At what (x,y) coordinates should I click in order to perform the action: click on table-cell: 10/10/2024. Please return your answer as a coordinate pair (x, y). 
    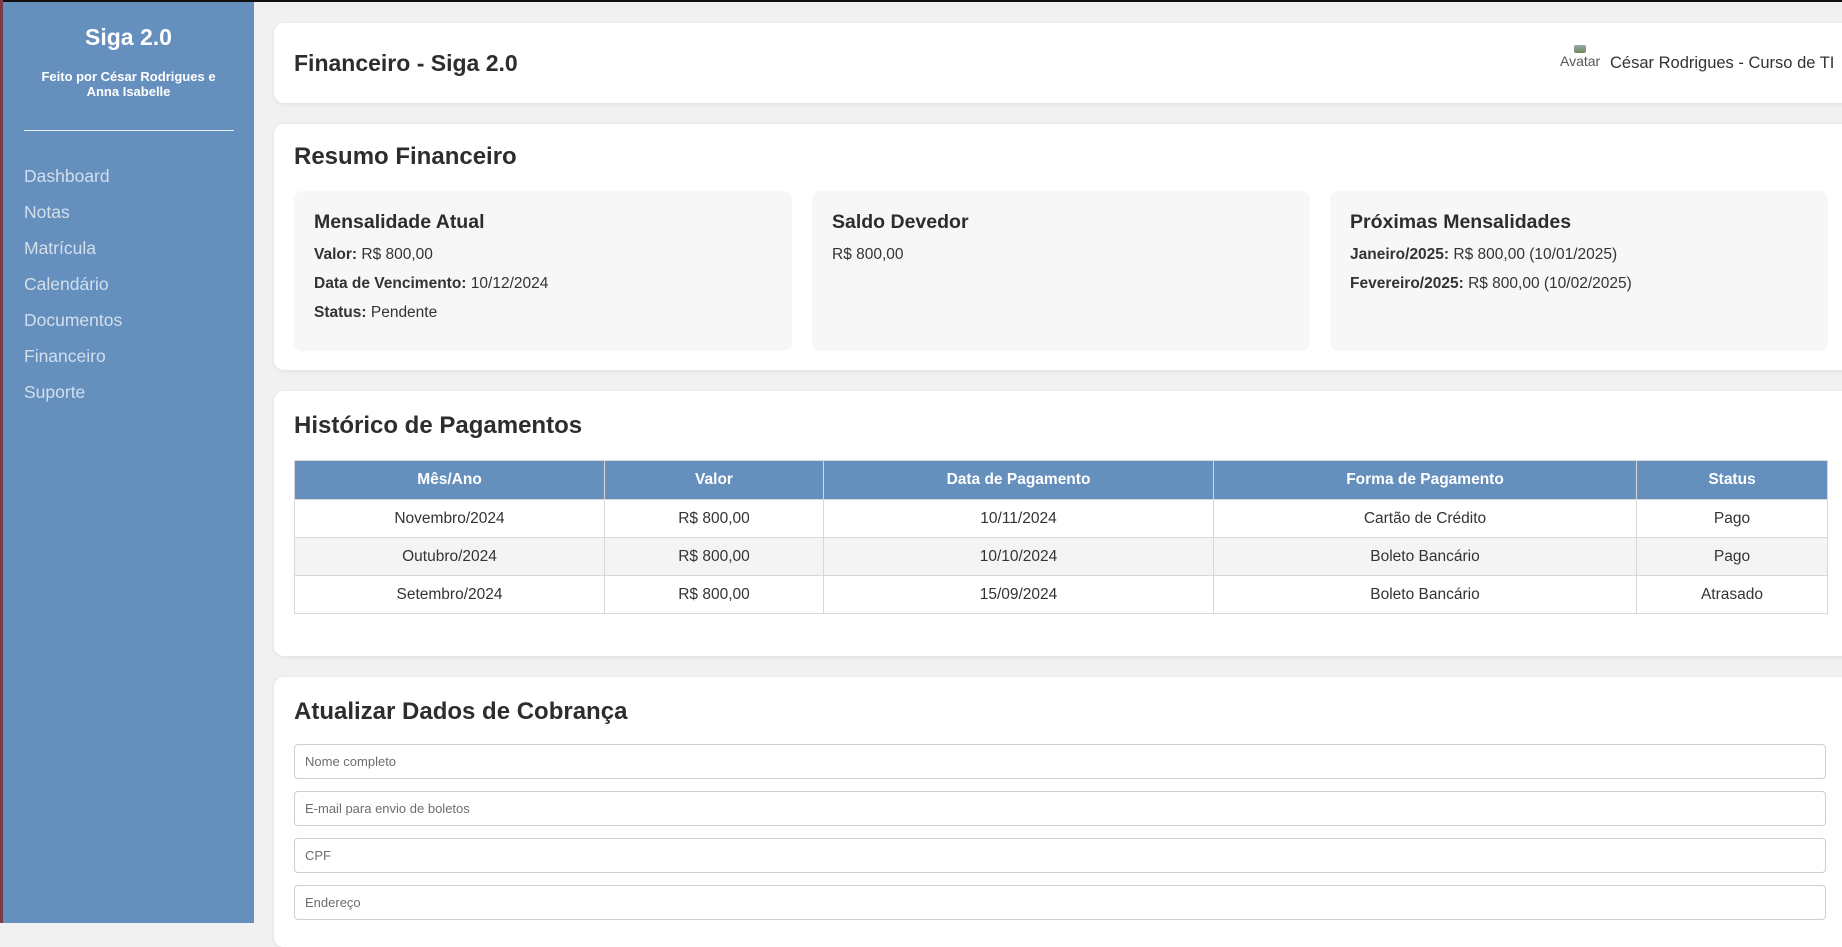
    Looking at the image, I should click on (1018, 556).